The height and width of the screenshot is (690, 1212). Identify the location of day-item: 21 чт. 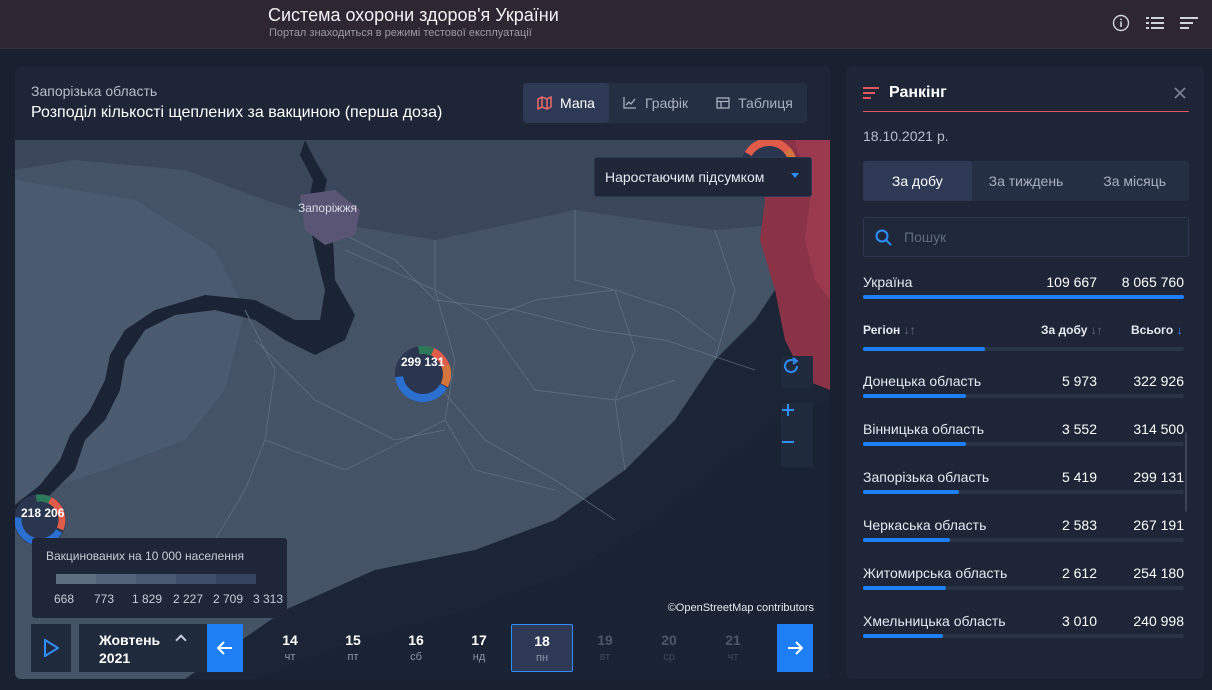
(733, 648).